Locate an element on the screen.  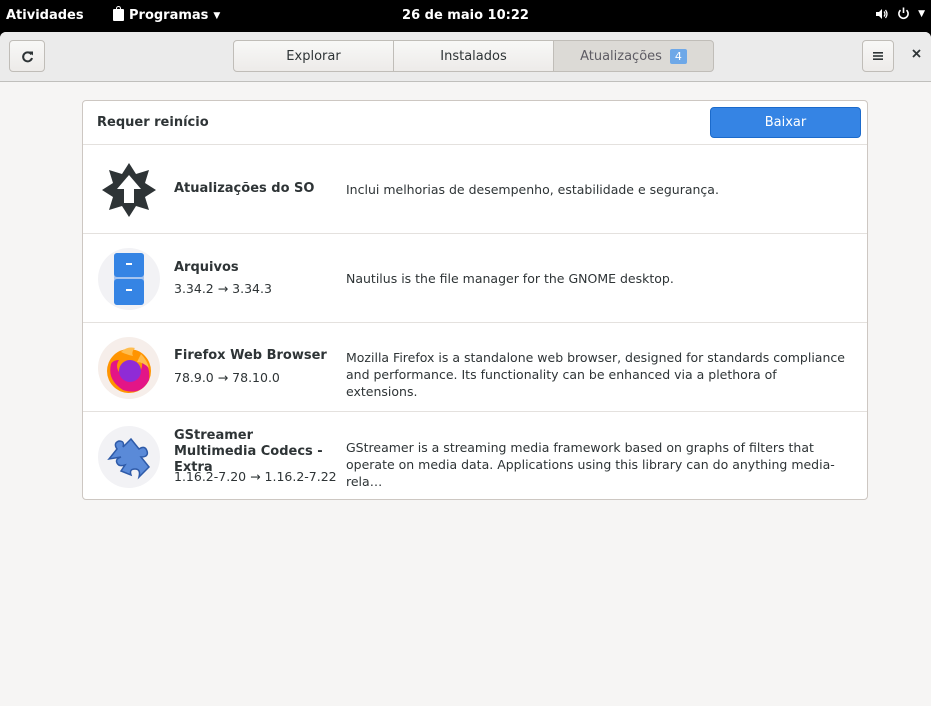
system-menu-arrow-icon: ▼ is located at coordinates (921, 13).